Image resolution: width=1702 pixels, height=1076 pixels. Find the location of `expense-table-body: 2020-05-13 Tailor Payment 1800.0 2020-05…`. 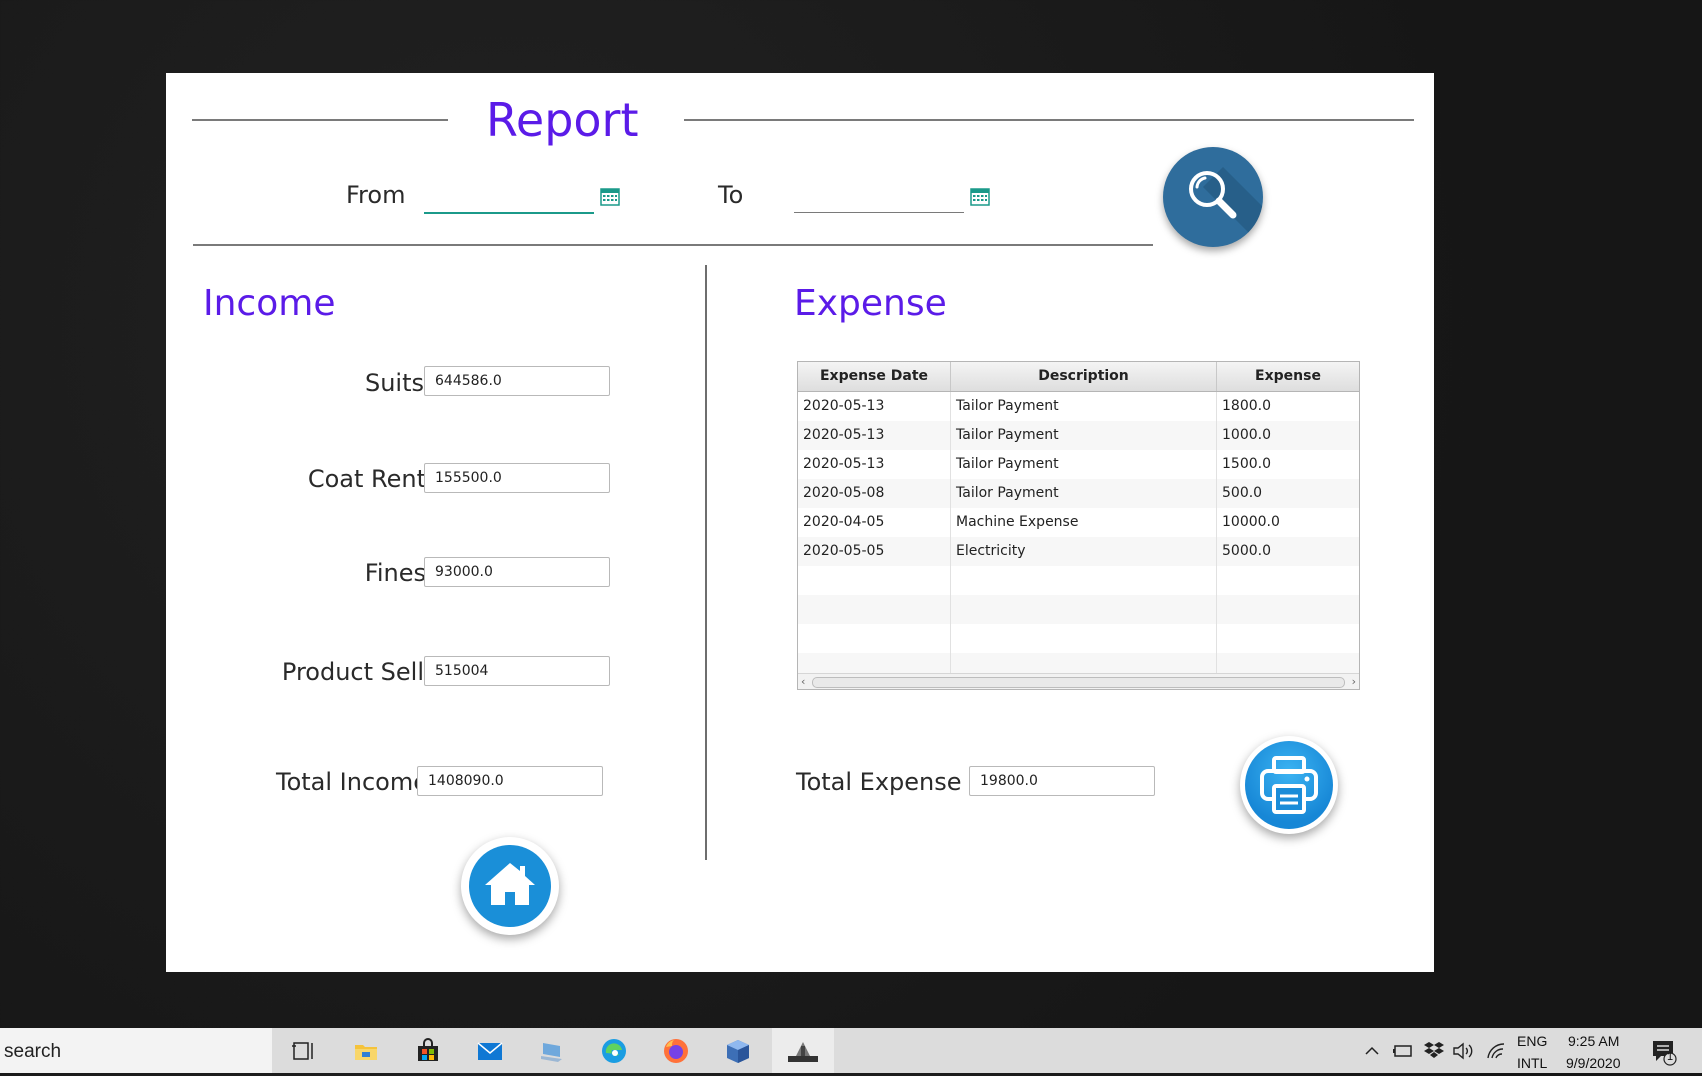

expense-table-body: 2020-05-13 Tailor Payment 1800.0 2020-05… is located at coordinates (1078, 537).